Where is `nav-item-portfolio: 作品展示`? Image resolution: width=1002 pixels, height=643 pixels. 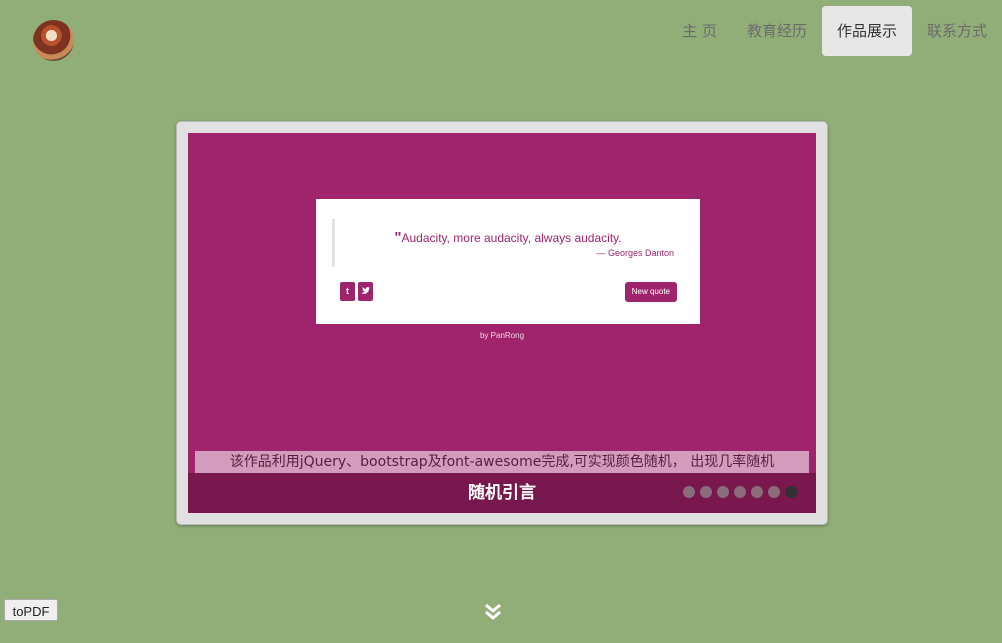
nav-item-portfolio: 作品展示 is located at coordinates (866, 31).